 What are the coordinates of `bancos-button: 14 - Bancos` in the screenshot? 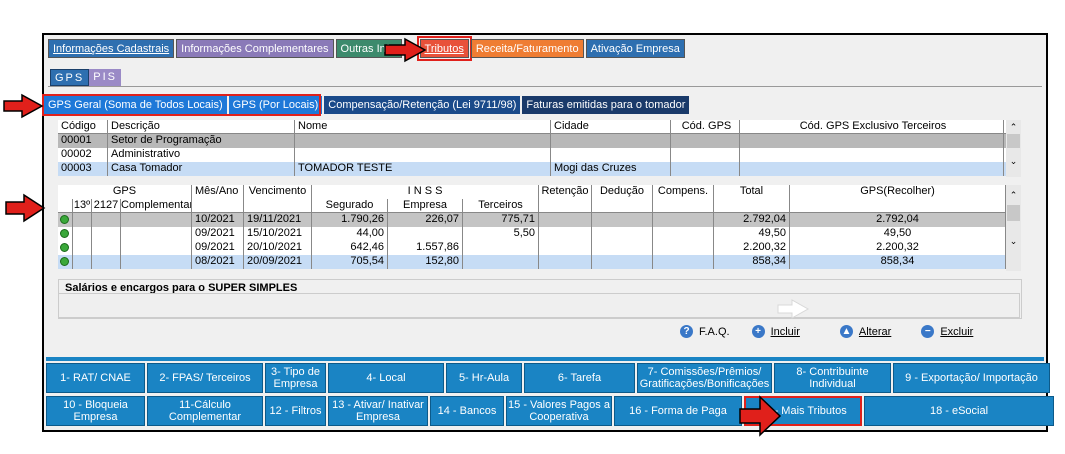 It's located at (467, 411).